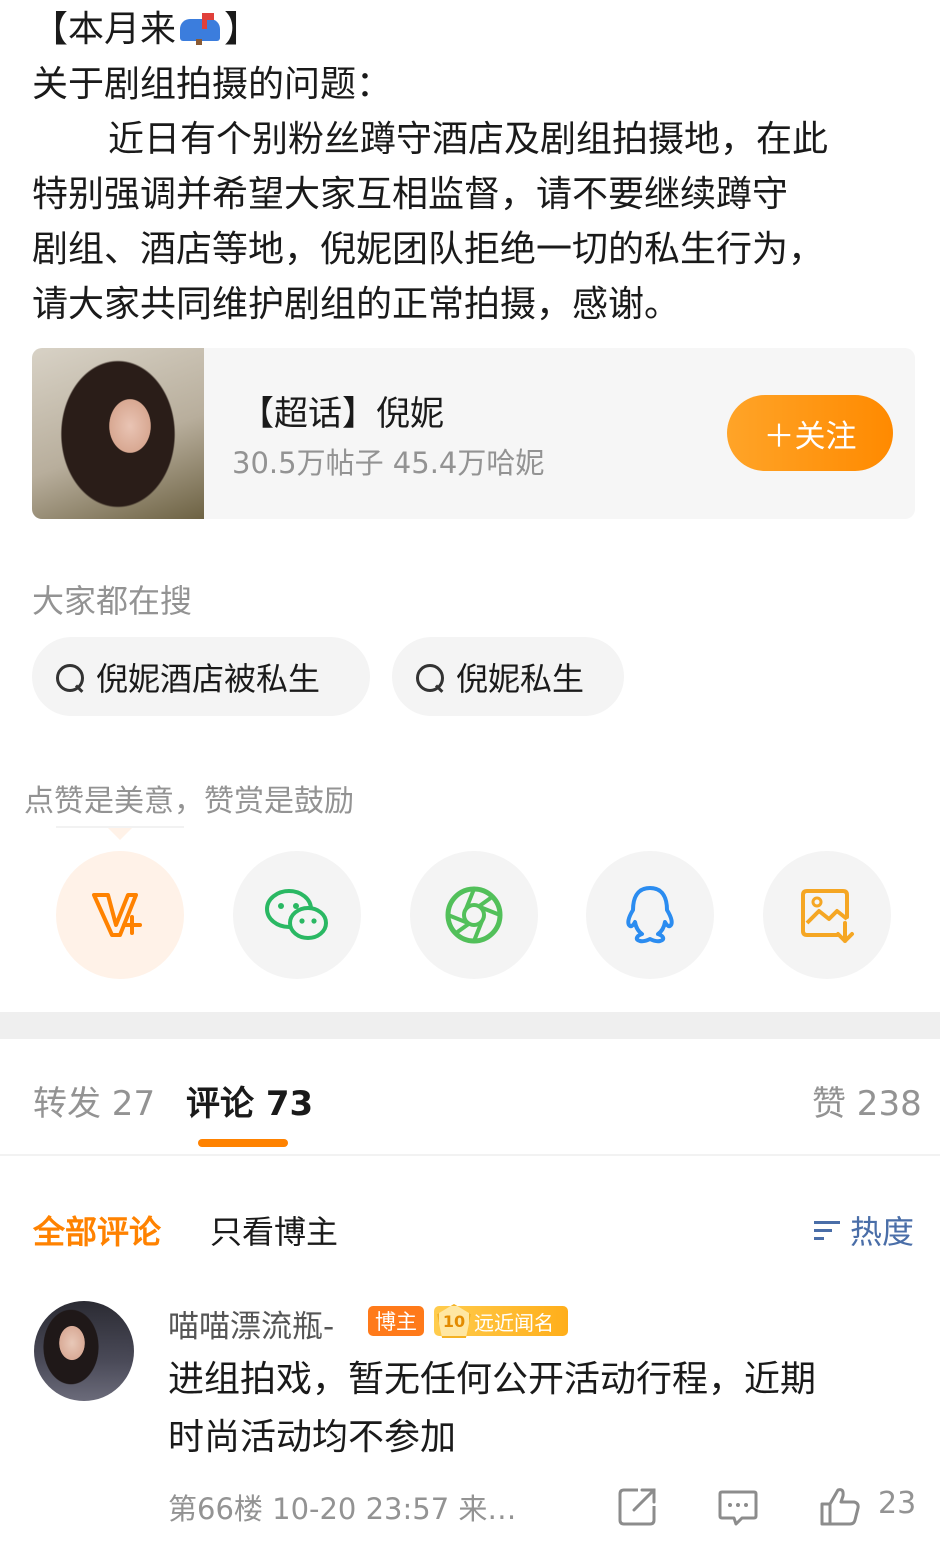  Describe the element at coordinates (470, 1025) in the screenshot. I see `section-divider` at that location.